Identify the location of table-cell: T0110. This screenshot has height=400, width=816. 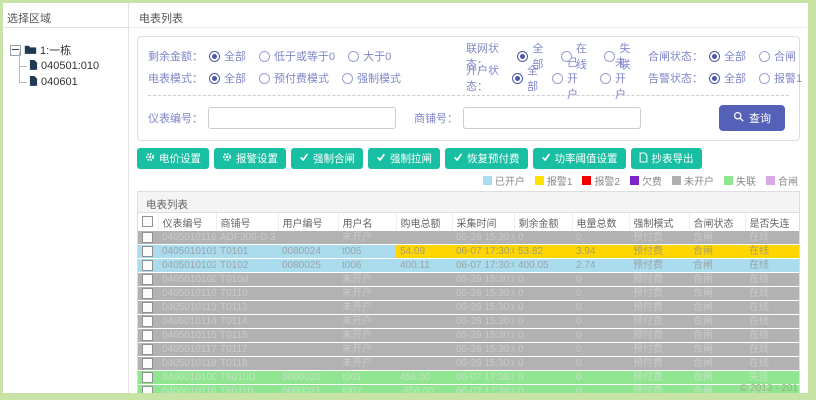
(247, 293).